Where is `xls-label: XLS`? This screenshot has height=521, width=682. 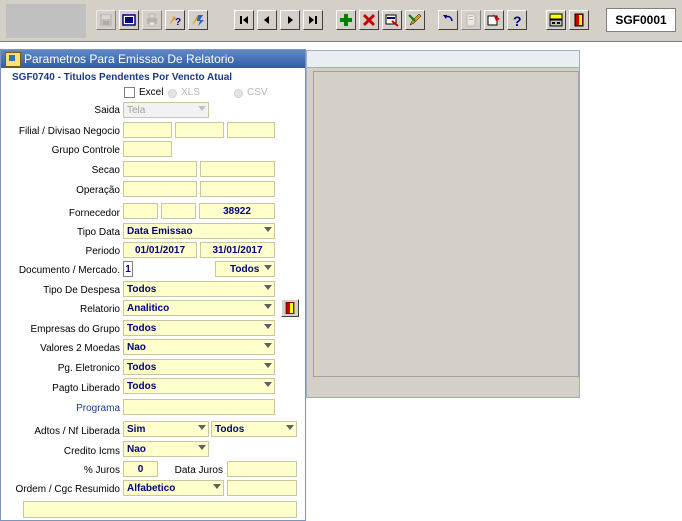 xls-label: XLS is located at coordinates (190, 92).